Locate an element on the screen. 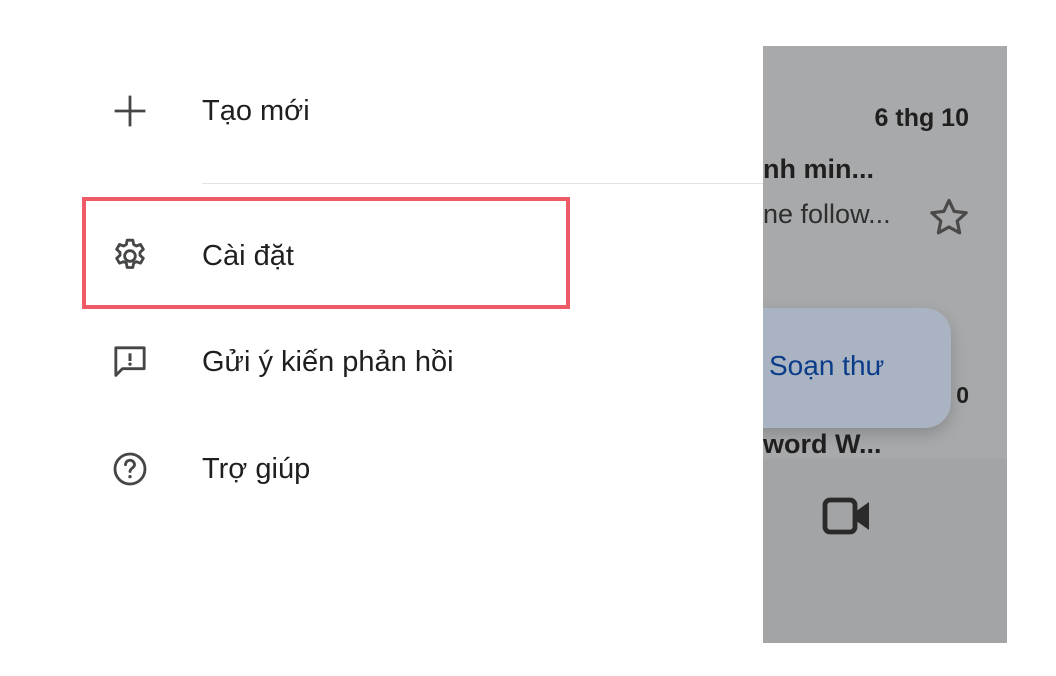  divider is located at coordinates (482, 183).